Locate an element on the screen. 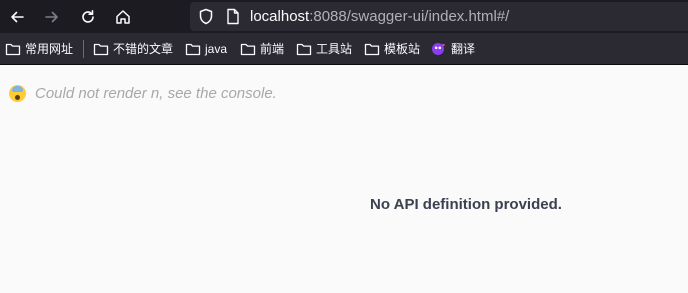 This screenshot has height=293, width=688. url-path: :8088/swagger-ui/index.html#/ is located at coordinates (409, 16).